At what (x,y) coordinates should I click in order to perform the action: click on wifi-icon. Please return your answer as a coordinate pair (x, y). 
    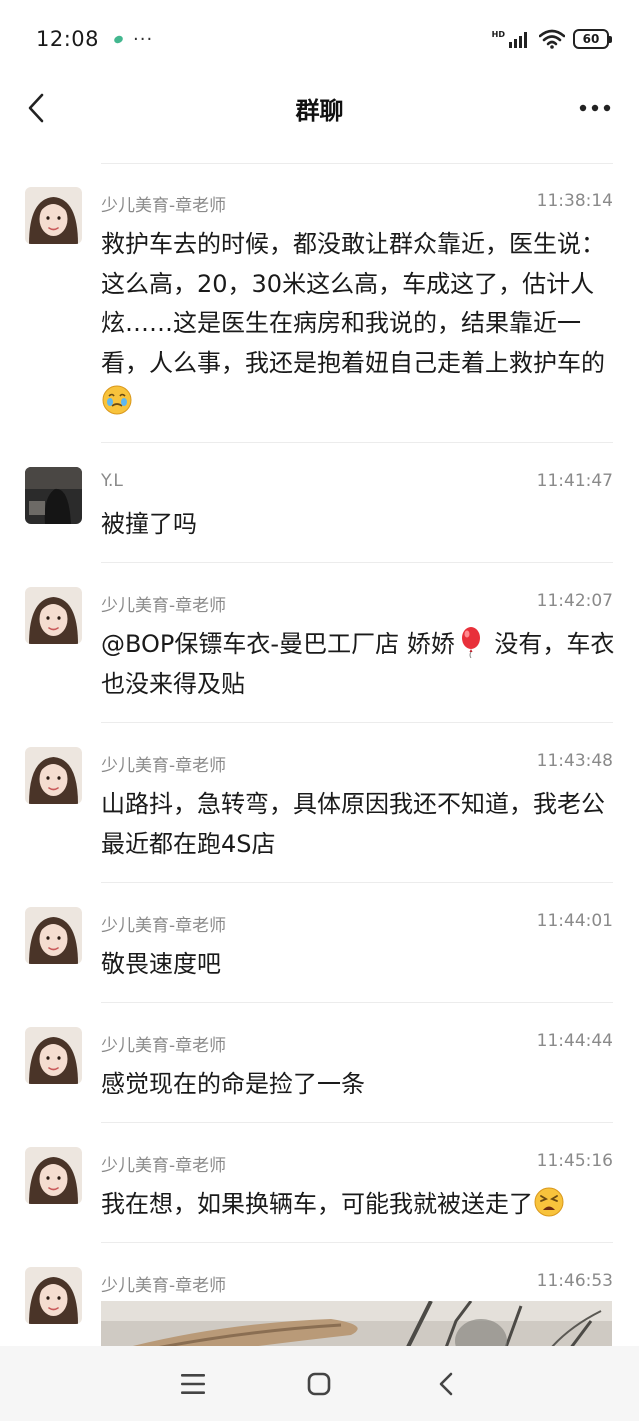
    Looking at the image, I should click on (552, 39).